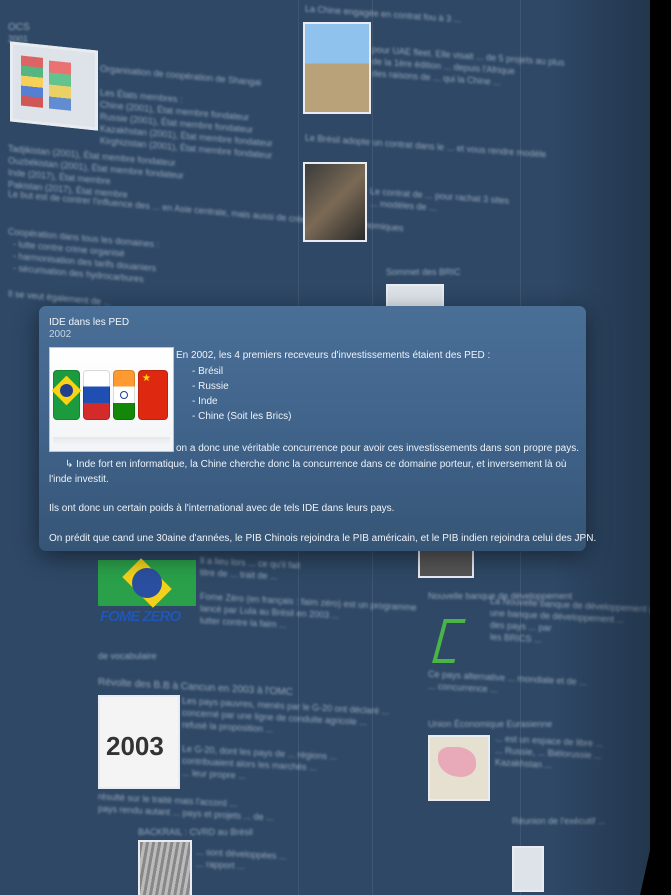 The height and width of the screenshot is (895, 671). What do you see at coordinates (127, 656) in the screenshot?
I see `bg-text: de vocabulaire` at bounding box center [127, 656].